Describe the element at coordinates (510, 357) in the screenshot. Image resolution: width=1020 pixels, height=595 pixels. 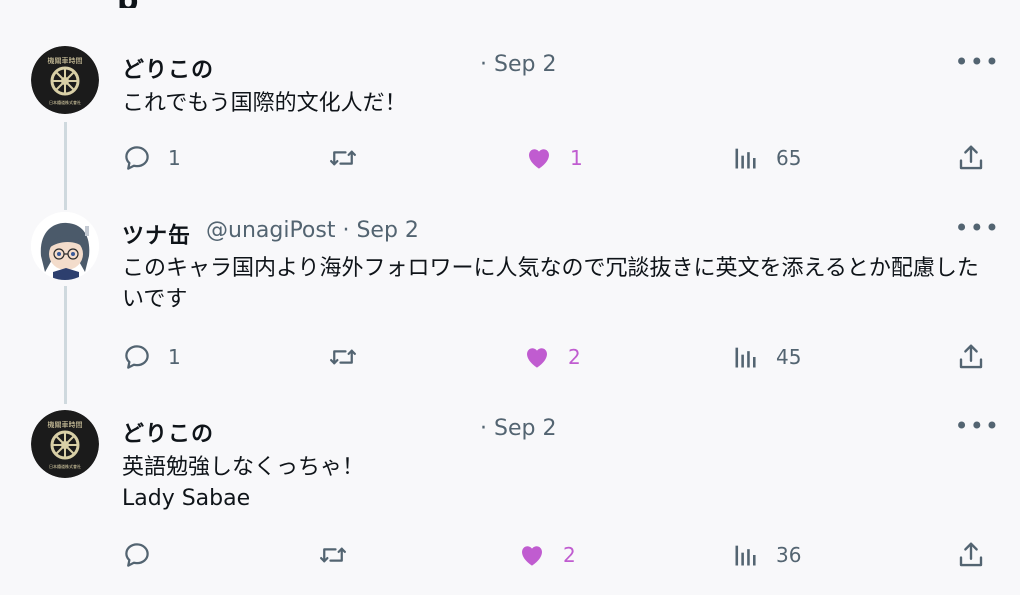
I see `tweet-actions: 1 2 45` at that location.